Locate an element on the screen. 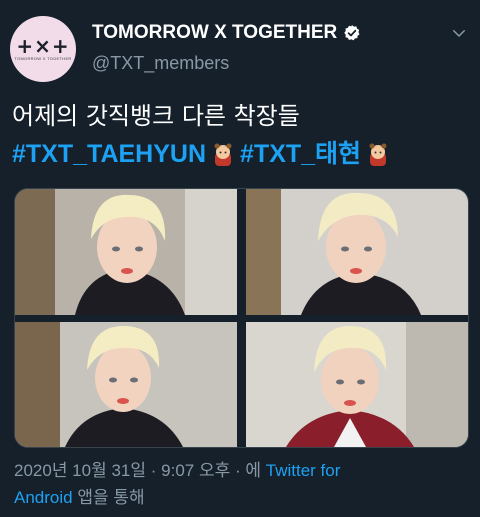  hashtag-link: #TXT_태현 is located at coordinates (300, 154).